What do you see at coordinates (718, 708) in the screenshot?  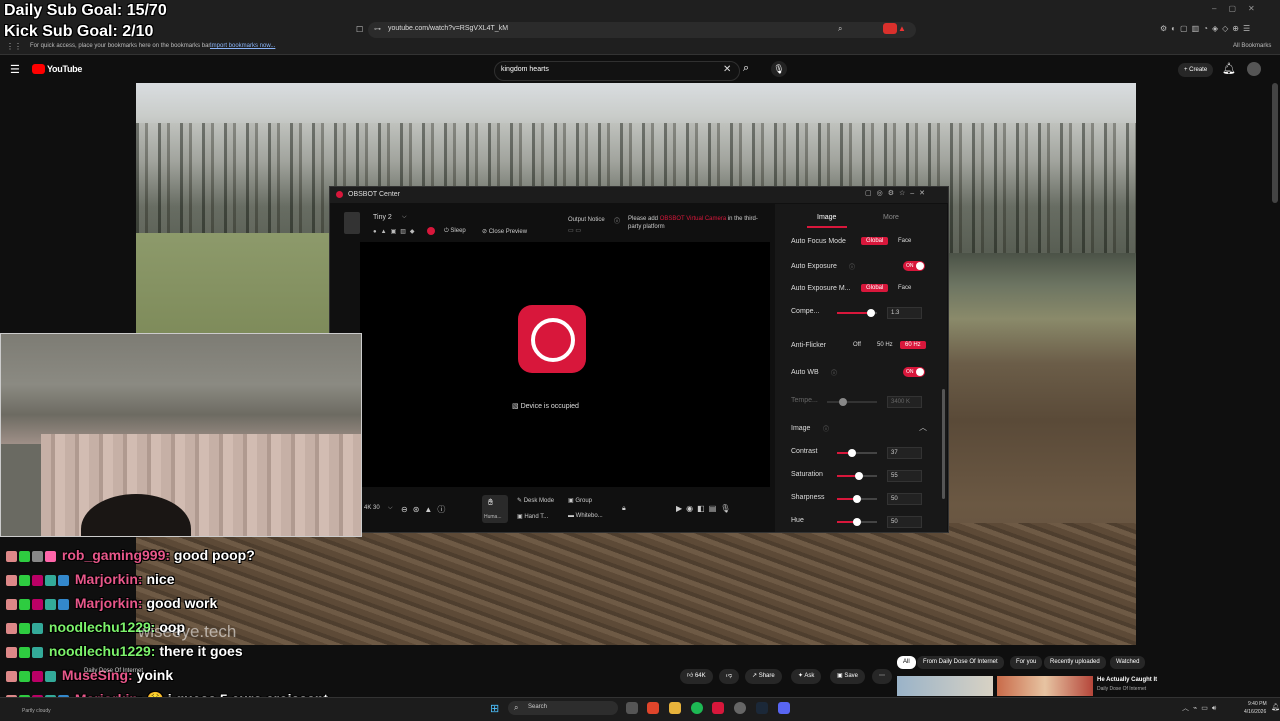 I see `obsbot-taskbar-icon` at bounding box center [718, 708].